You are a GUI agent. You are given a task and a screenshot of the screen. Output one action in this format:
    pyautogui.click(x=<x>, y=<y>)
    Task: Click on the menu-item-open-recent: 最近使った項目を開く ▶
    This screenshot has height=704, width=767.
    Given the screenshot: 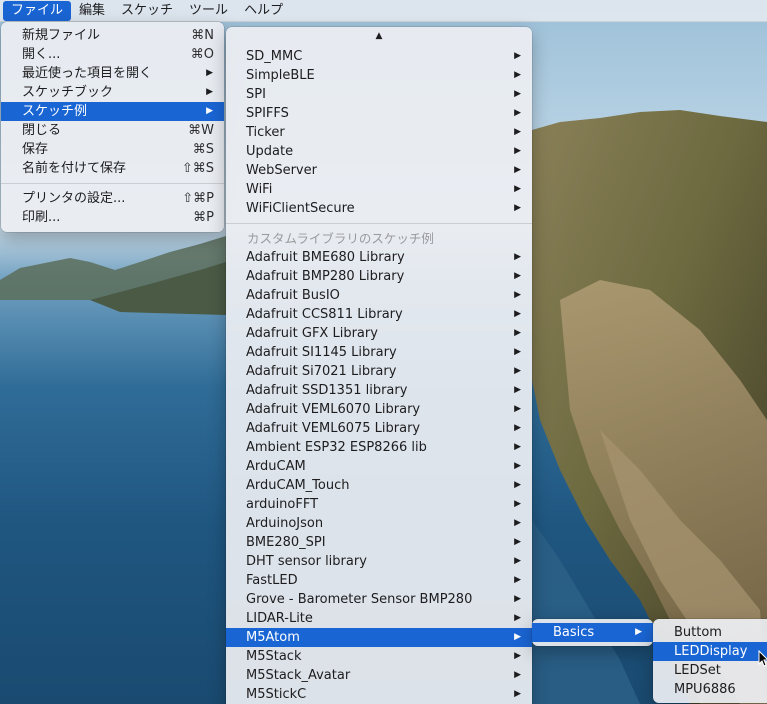 What is the action you would take?
    pyautogui.click(x=112, y=73)
    